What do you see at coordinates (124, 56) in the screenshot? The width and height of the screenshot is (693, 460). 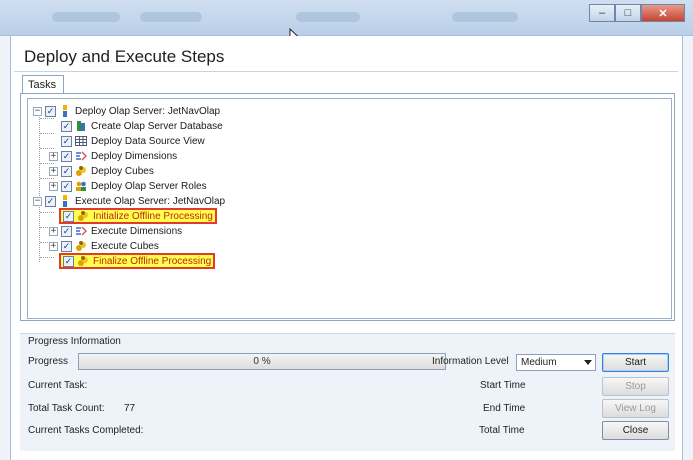 I see `dialog-title: Deploy and Execute Steps` at bounding box center [124, 56].